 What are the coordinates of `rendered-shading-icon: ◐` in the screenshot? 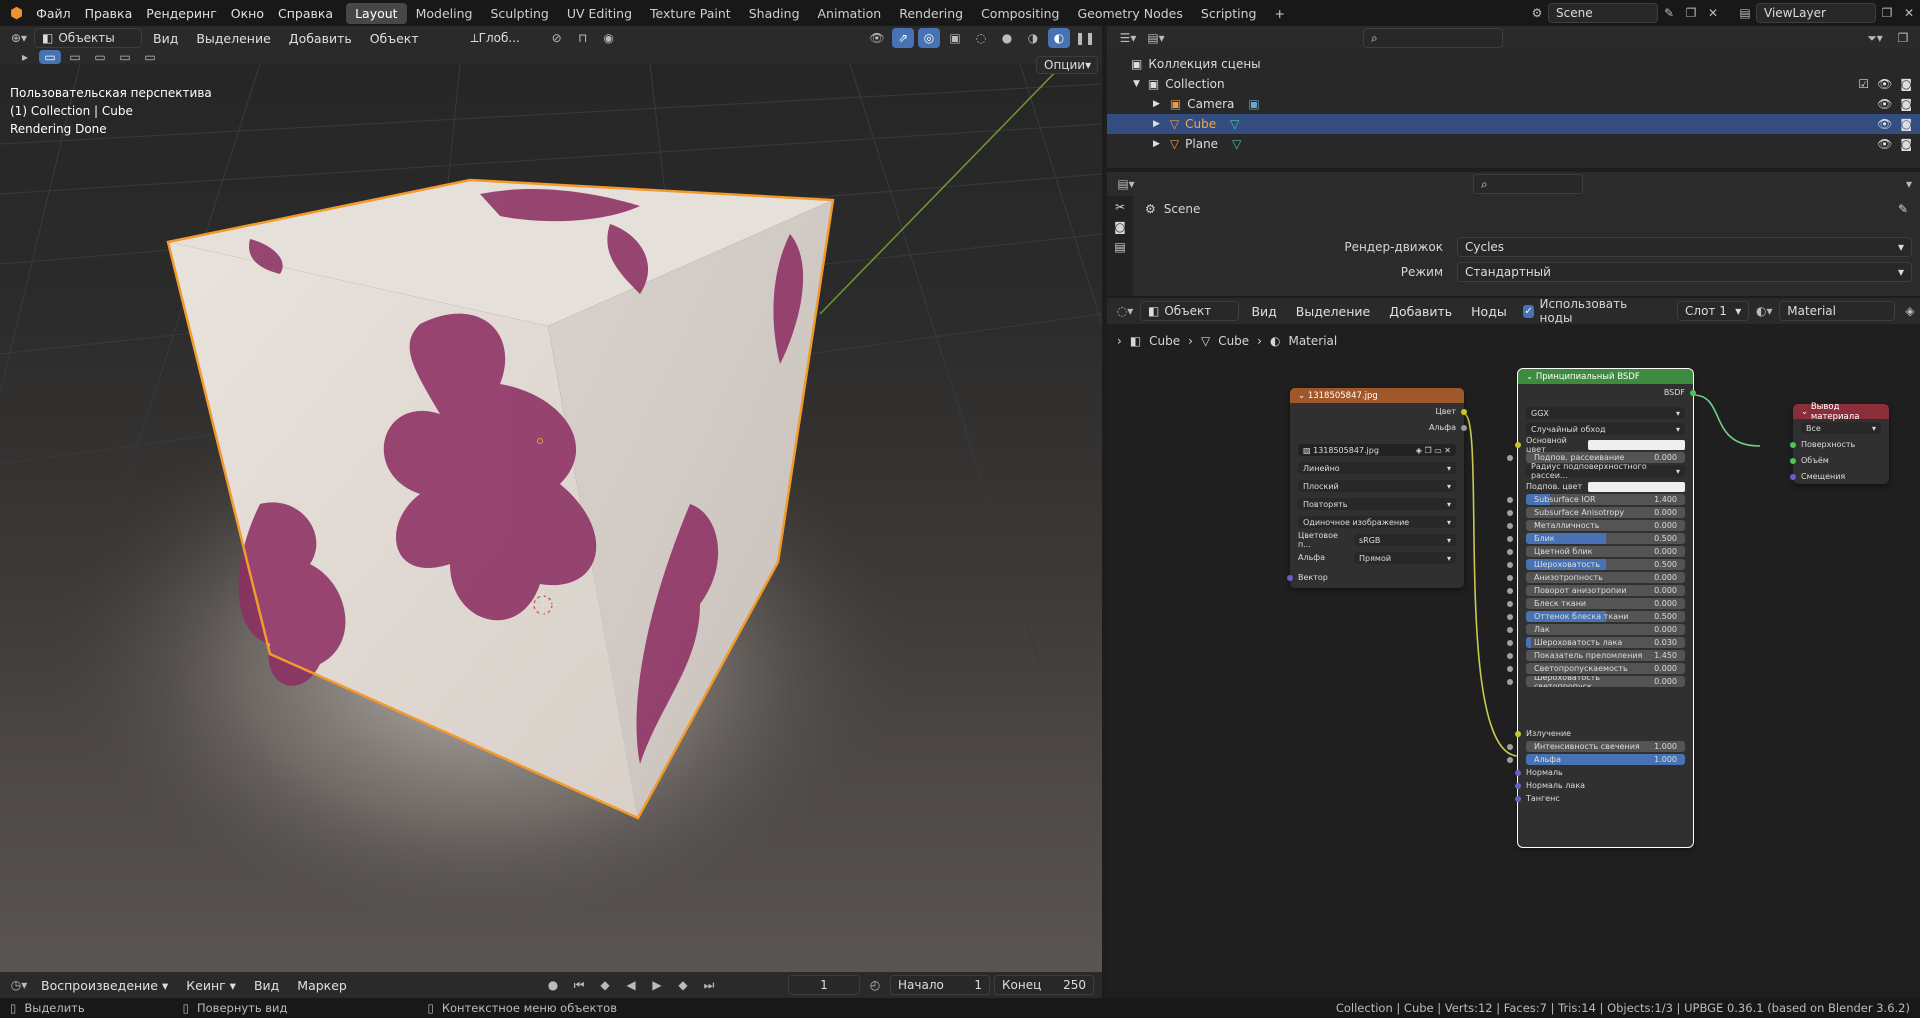 It's located at (1059, 38).